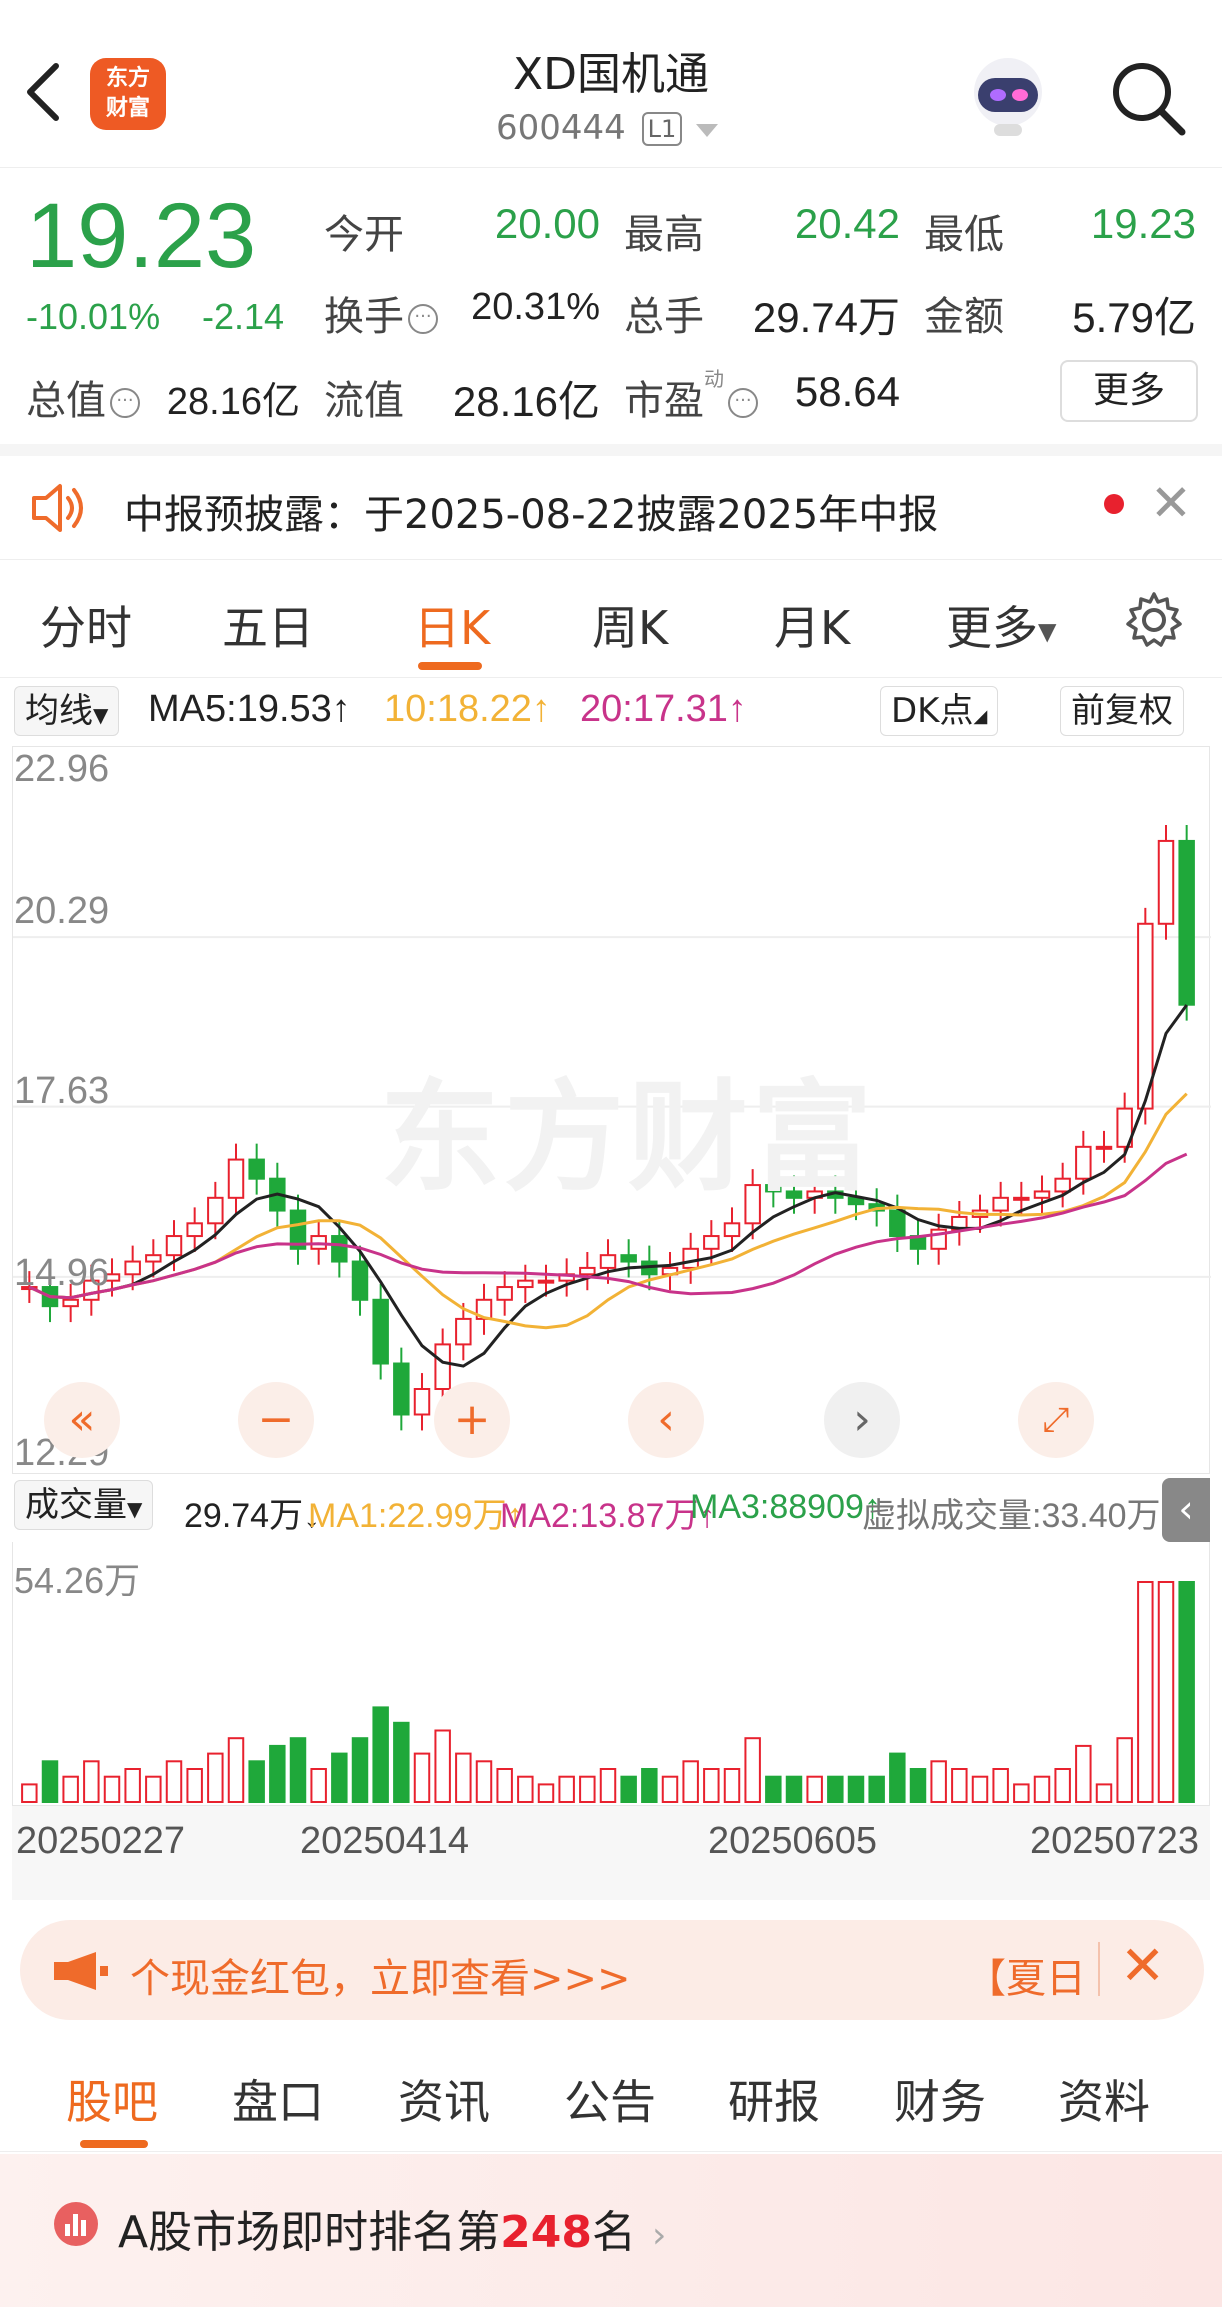  Describe the element at coordinates (472, 1420) in the screenshot. I see `zoom-in-icon: +` at that location.